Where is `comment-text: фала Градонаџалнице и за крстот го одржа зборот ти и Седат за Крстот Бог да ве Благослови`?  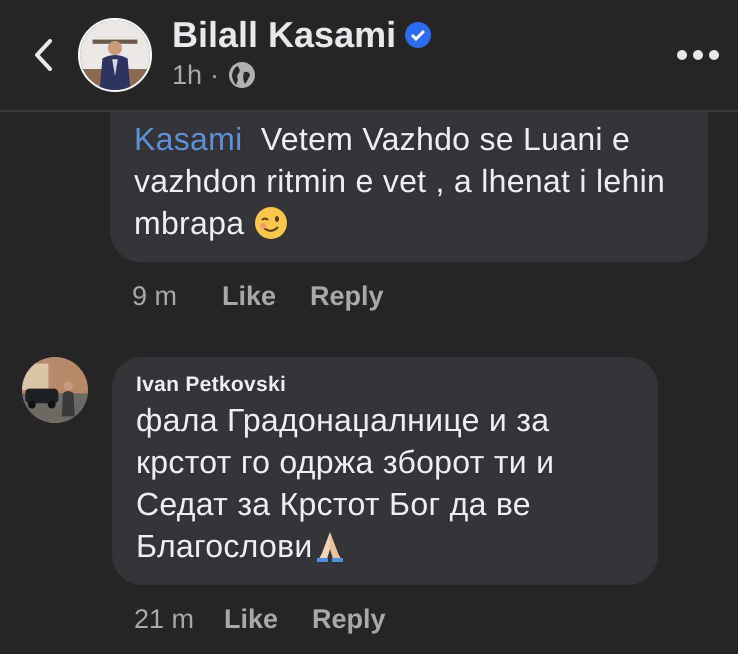 comment-text: фала Градонаџалнице и за крстот го одржа зборот ти и Седат за Крстот Бог да ве Благослови is located at coordinates (346, 483).